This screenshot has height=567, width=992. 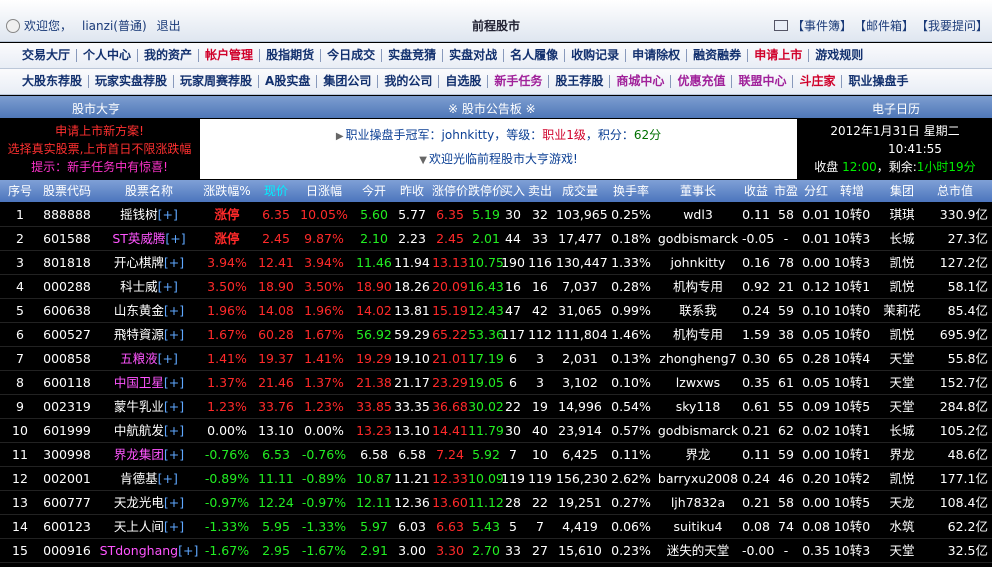 What do you see at coordinates (67, 454) in the screenshot?
I see `cell-code: 300998` at bounding box center [67, 454].